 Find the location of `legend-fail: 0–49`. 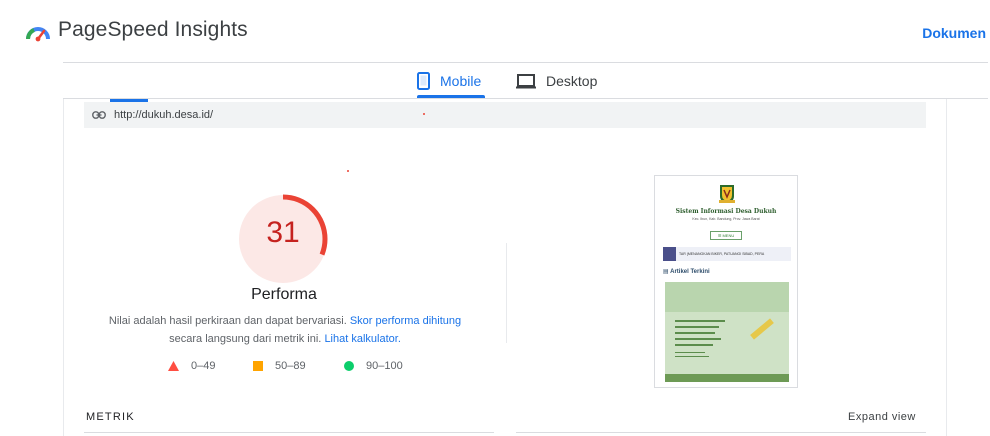

legend-fail: 0–49 is located at coordinates (191, 366).